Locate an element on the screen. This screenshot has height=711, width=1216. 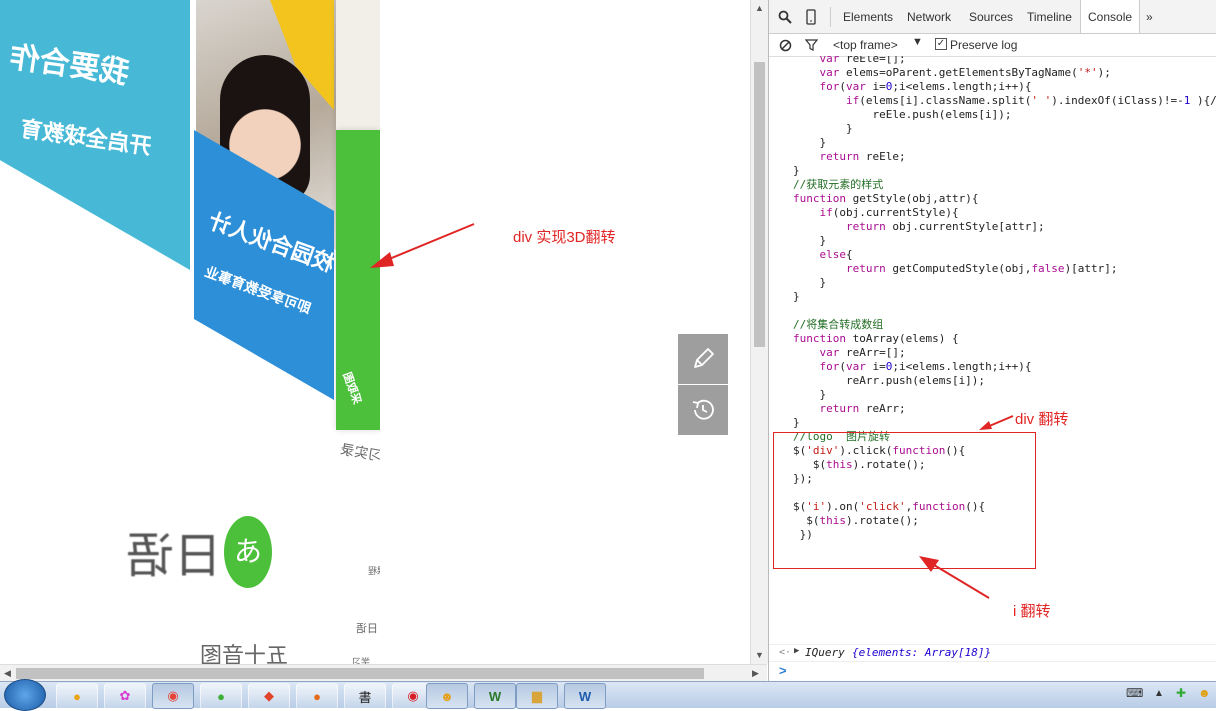
taskbar-word-icon: W is located at coordinates (585, 696).